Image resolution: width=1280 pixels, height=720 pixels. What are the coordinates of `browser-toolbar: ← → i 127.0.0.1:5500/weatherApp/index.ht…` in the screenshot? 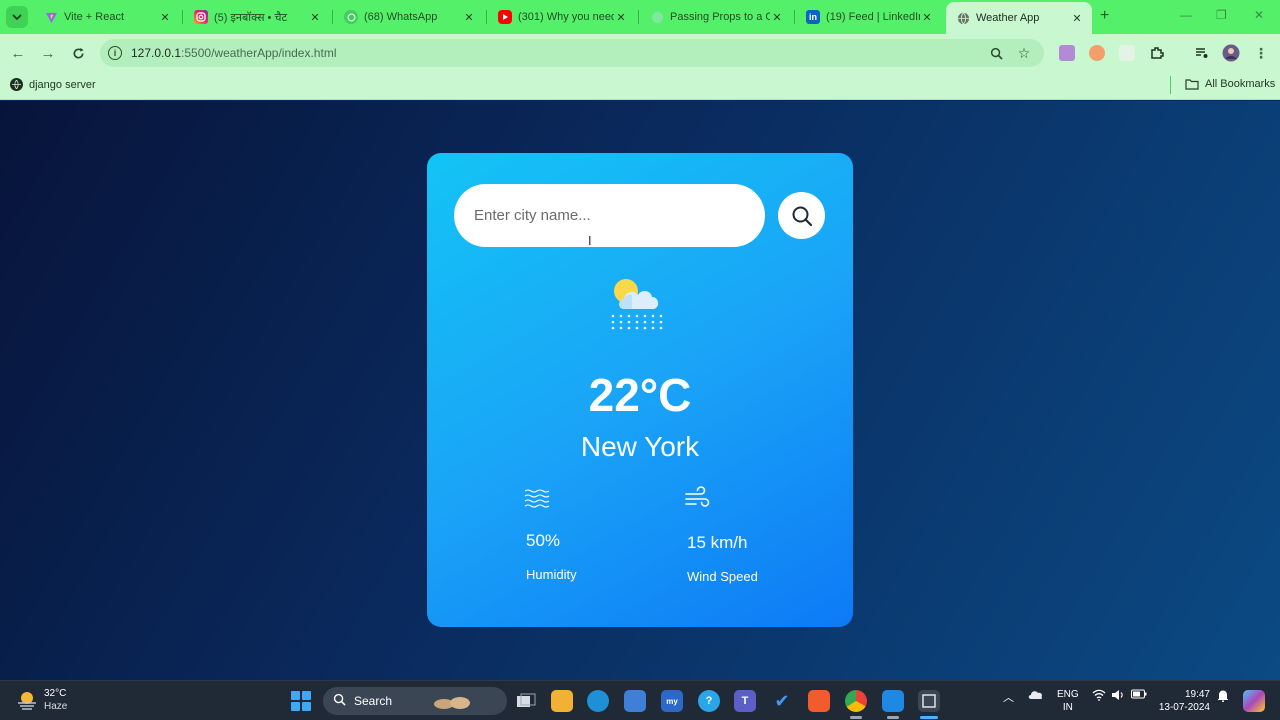 It's located at (640, 53).